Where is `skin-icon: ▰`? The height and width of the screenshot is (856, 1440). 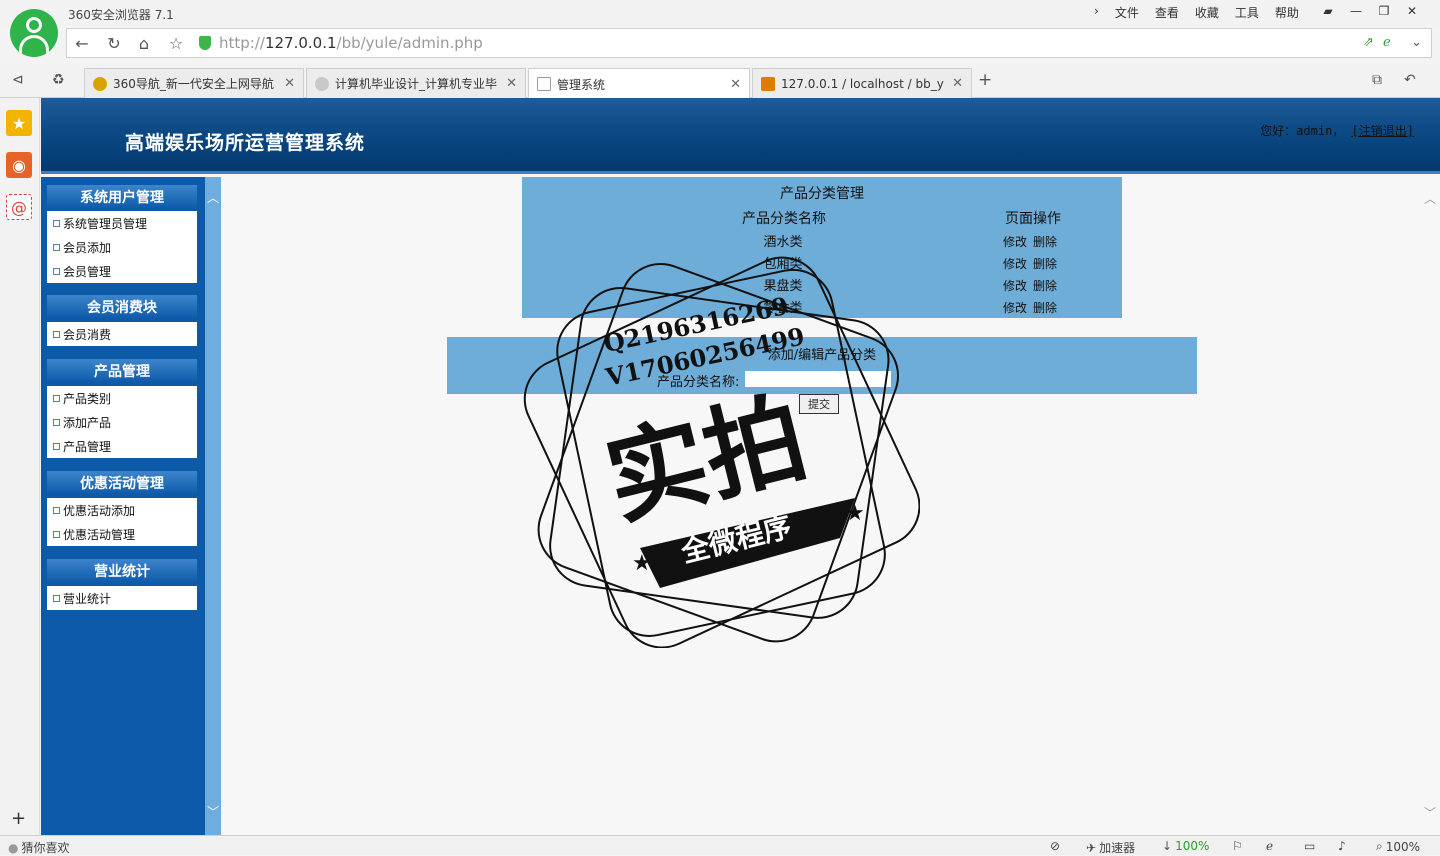 skin-icon: ▰ is located at coordinates (1328, 11).